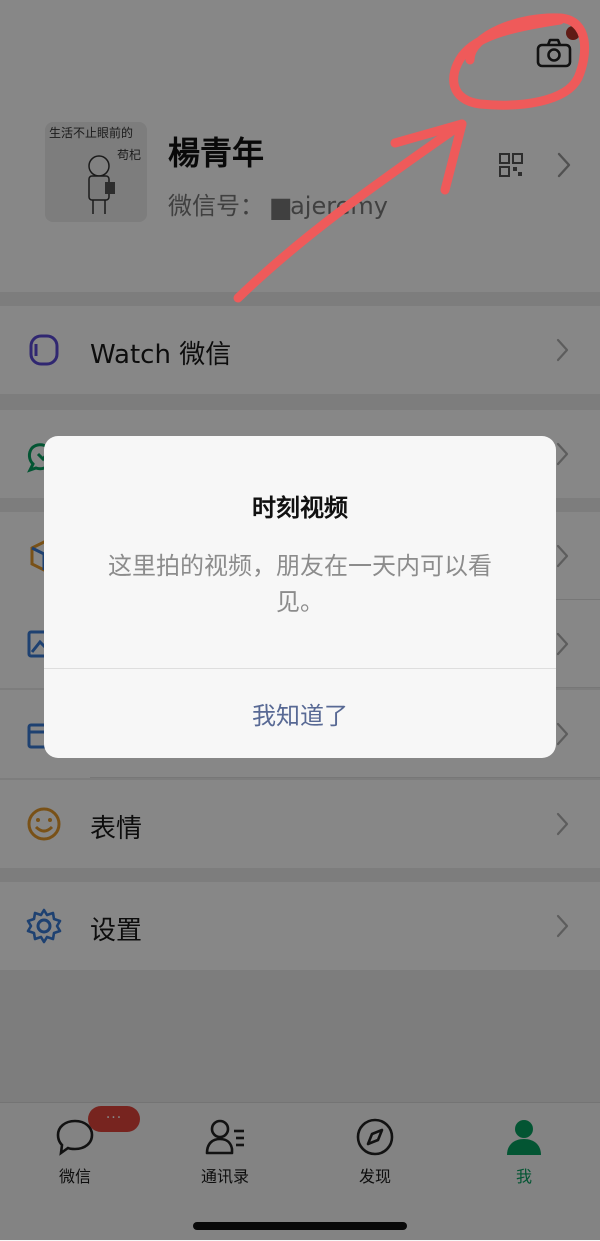 The image size is (600, 1241). I want to click on got-it-button: 我知道了, so click(300, 713).